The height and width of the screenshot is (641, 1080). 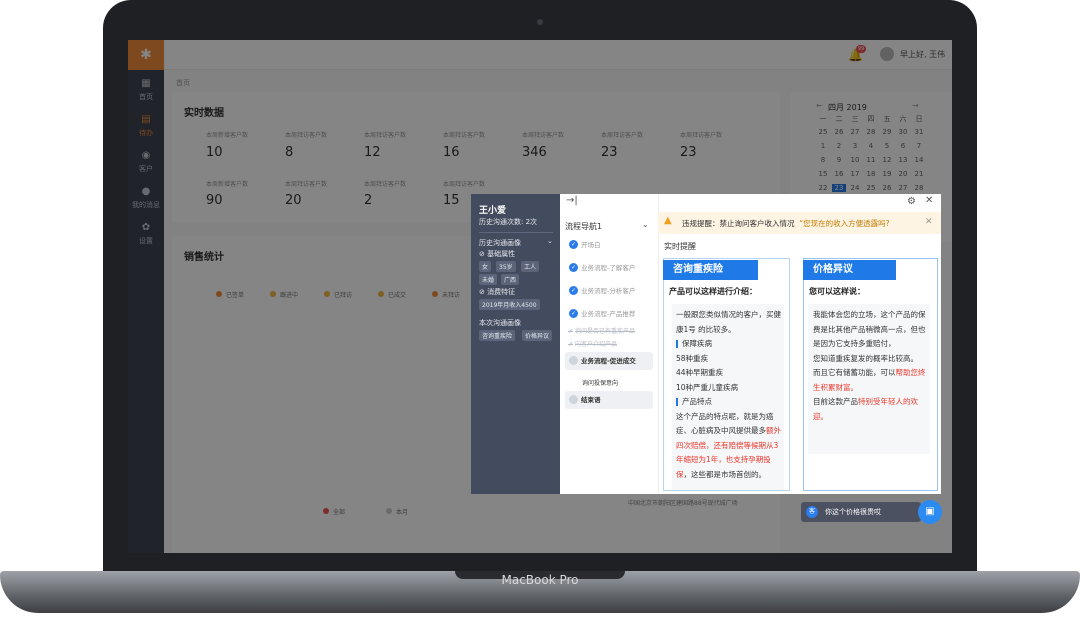 I want to click on chat-toggle-button: ▣, so click(x=930, y=512).